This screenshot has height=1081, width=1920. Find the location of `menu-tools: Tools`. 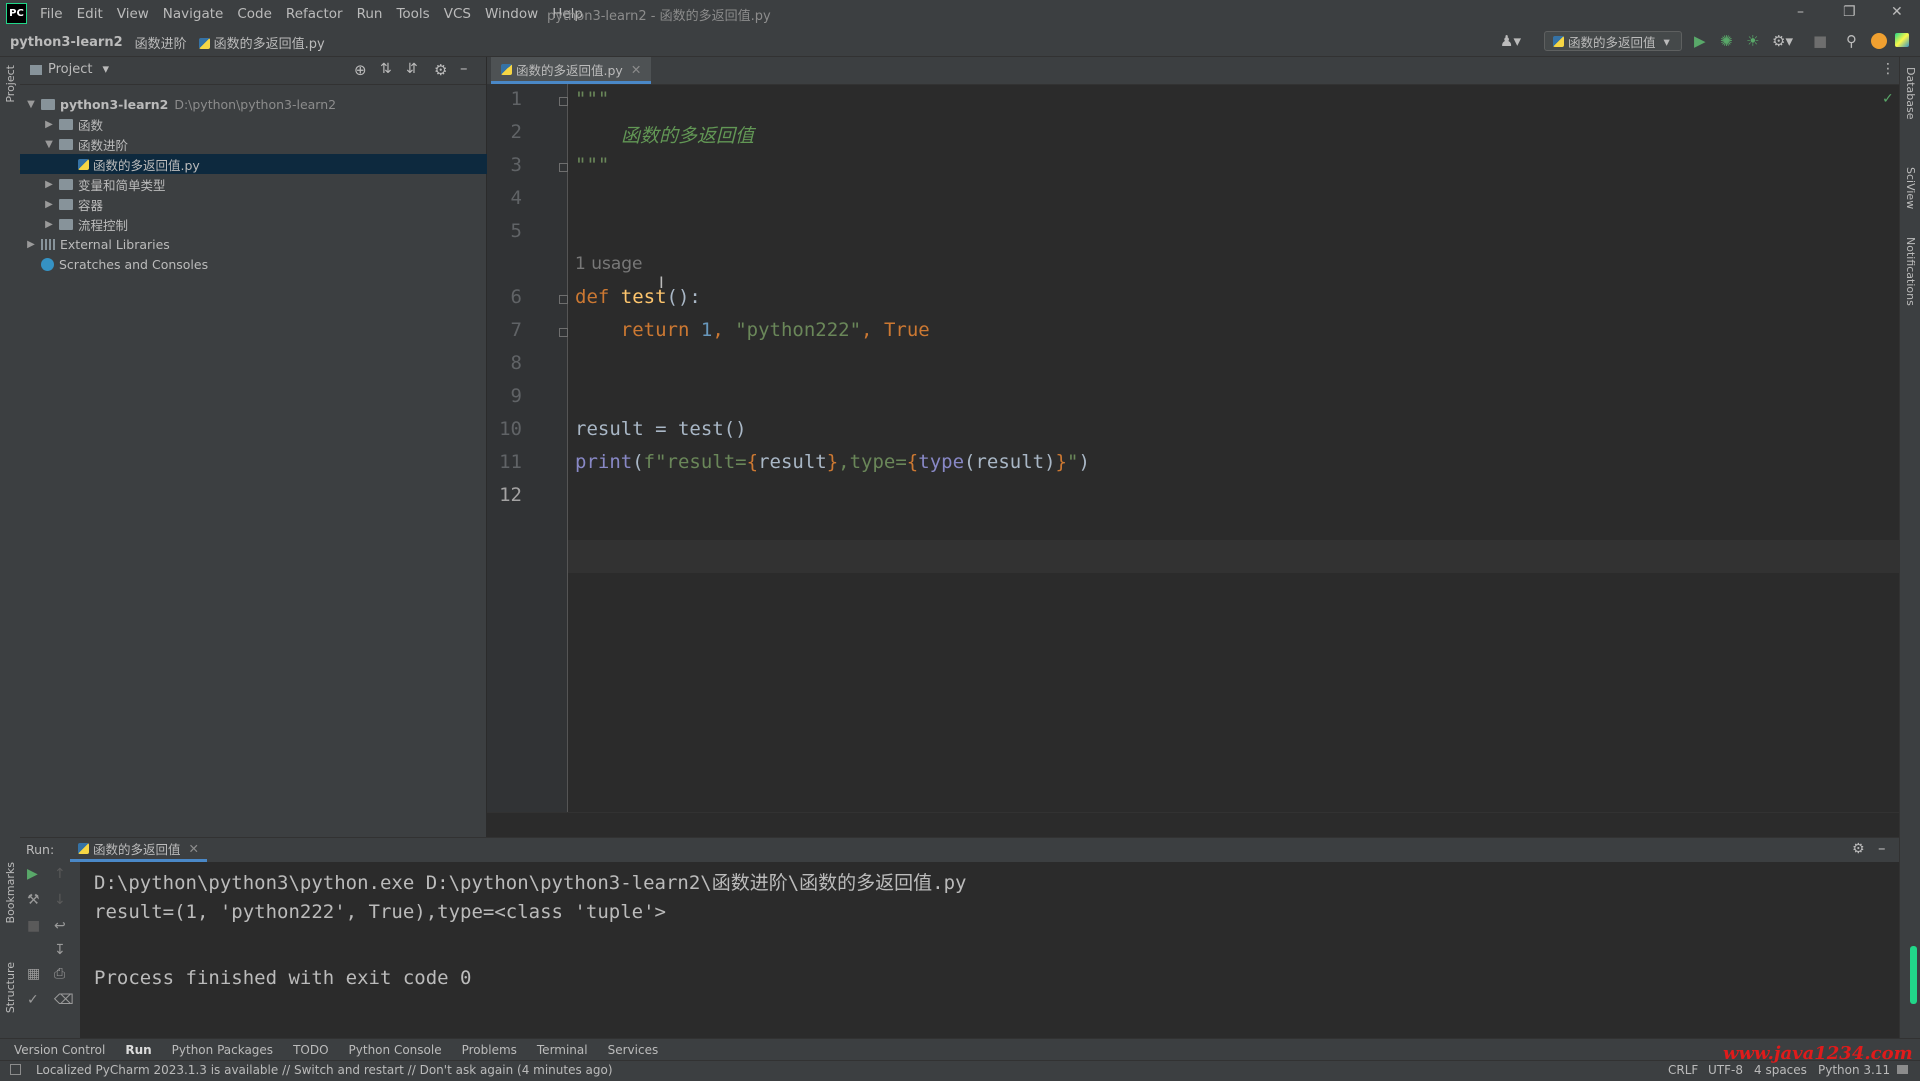

menu-tools: Tools is located at coordinates (412, 14).